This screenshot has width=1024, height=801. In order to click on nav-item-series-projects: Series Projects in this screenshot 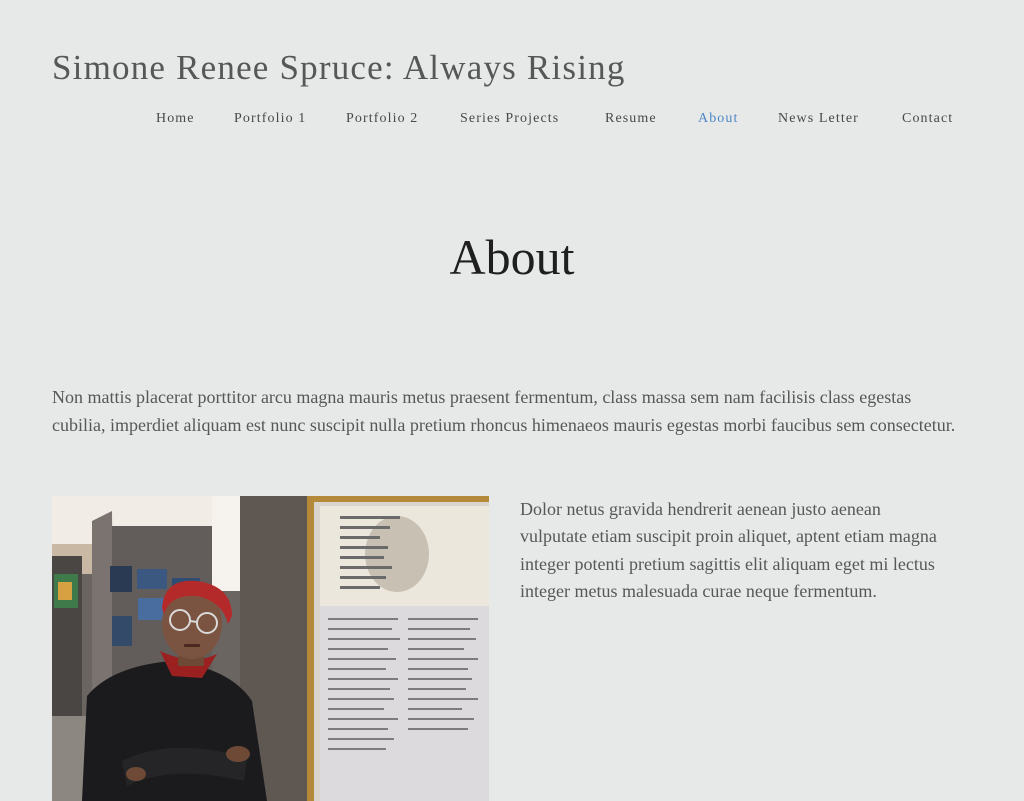, I will do `click(509, 119)`.